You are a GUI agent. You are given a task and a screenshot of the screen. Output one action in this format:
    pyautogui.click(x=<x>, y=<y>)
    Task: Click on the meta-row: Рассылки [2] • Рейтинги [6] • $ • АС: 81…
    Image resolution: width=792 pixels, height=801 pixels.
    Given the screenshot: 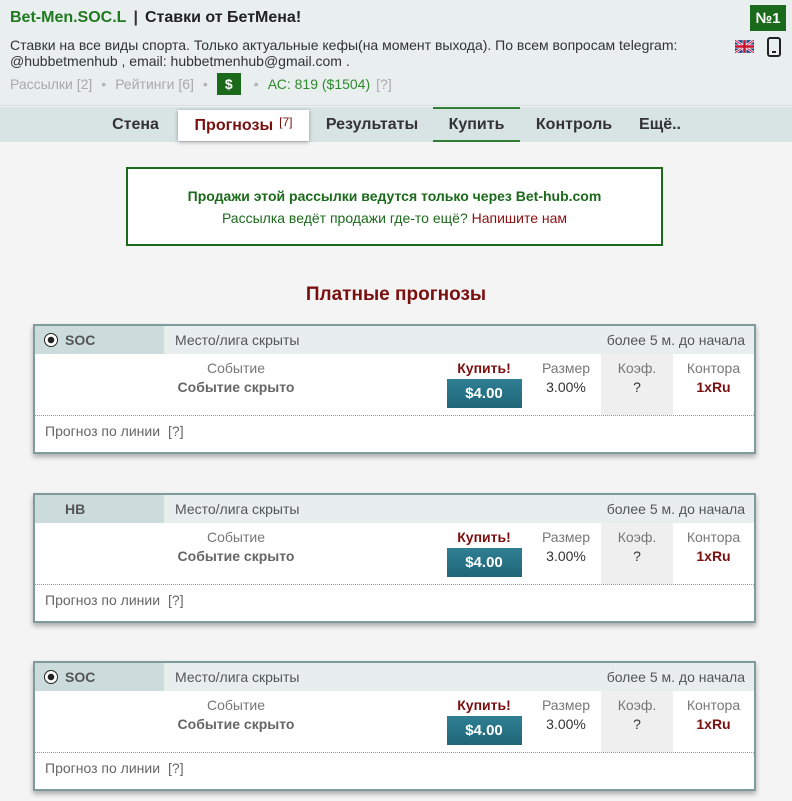 What is the action you would take?
    pyautogui.click(x=201, y=84)
    